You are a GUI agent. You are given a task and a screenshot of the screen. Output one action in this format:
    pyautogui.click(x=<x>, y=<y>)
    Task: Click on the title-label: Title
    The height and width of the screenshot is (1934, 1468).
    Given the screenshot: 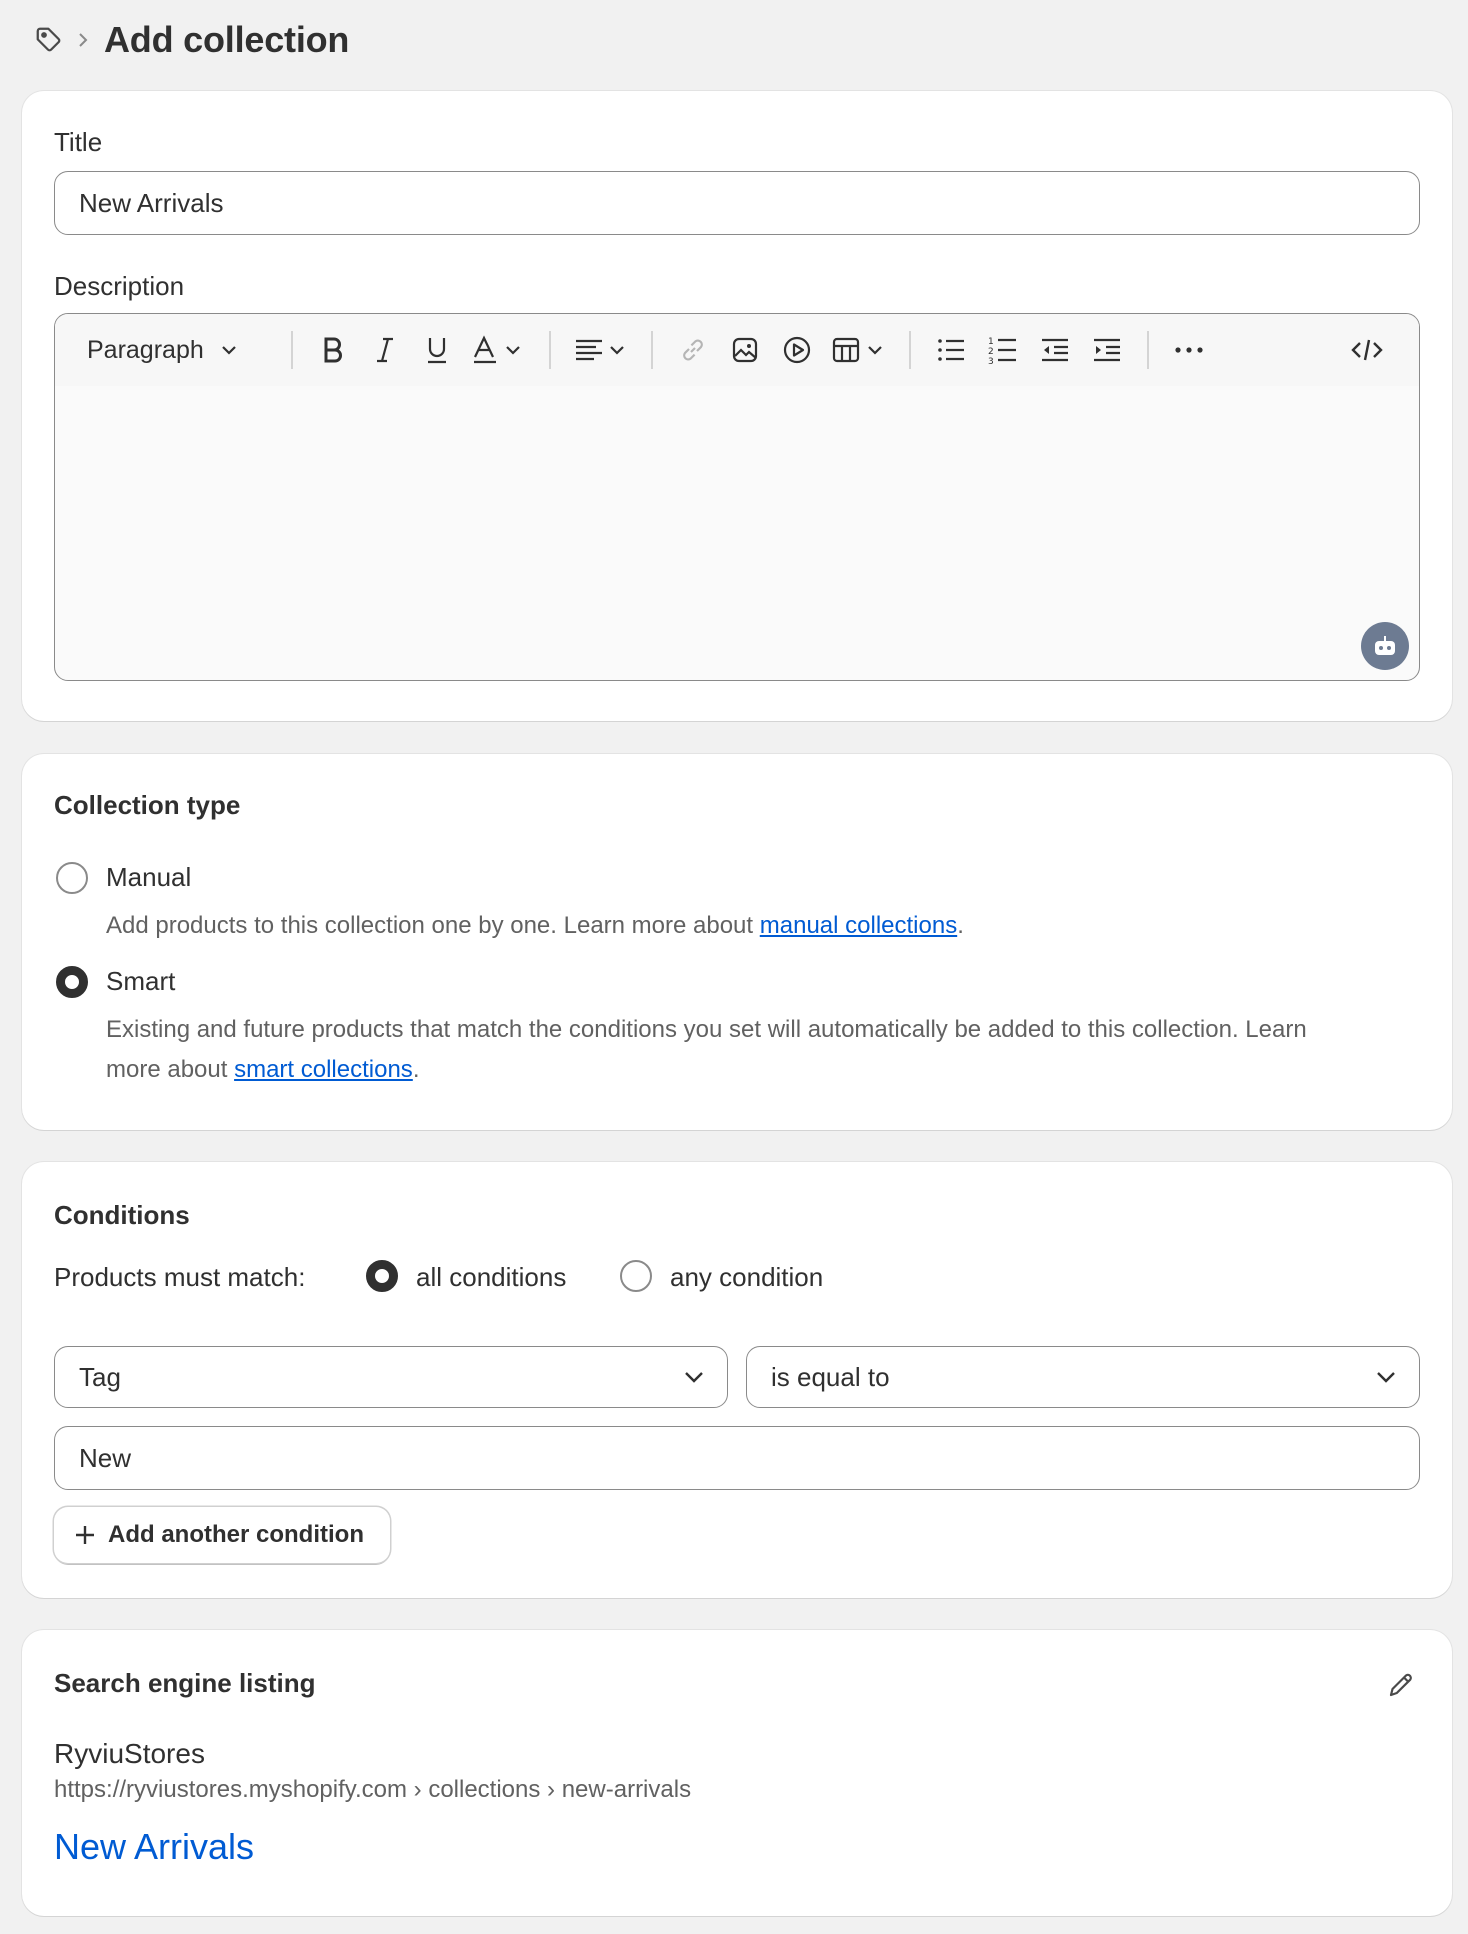 What is the action you would take?
    pyautogui.click(x=78, y=142)
    